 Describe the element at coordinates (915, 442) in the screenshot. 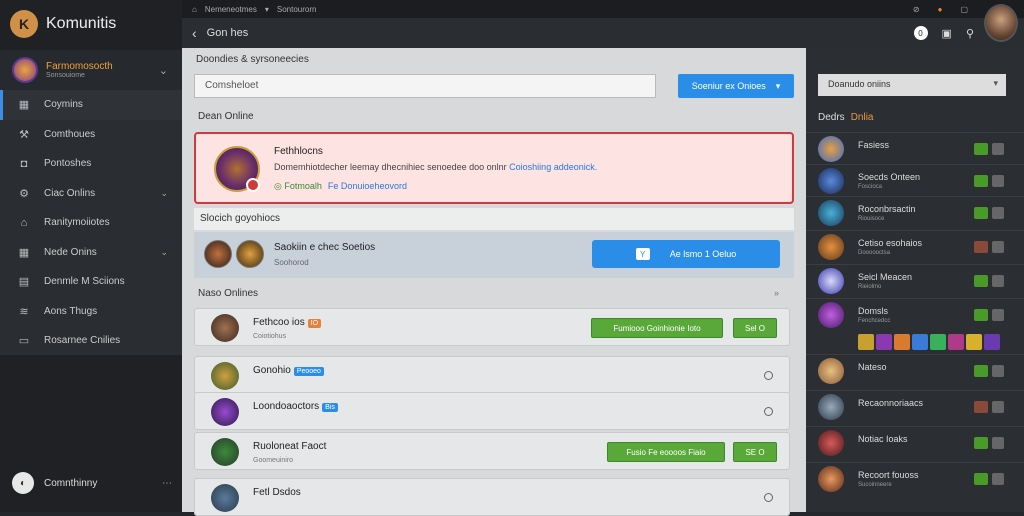

I see `right-list-item: Notiac Ioaks` at that location.